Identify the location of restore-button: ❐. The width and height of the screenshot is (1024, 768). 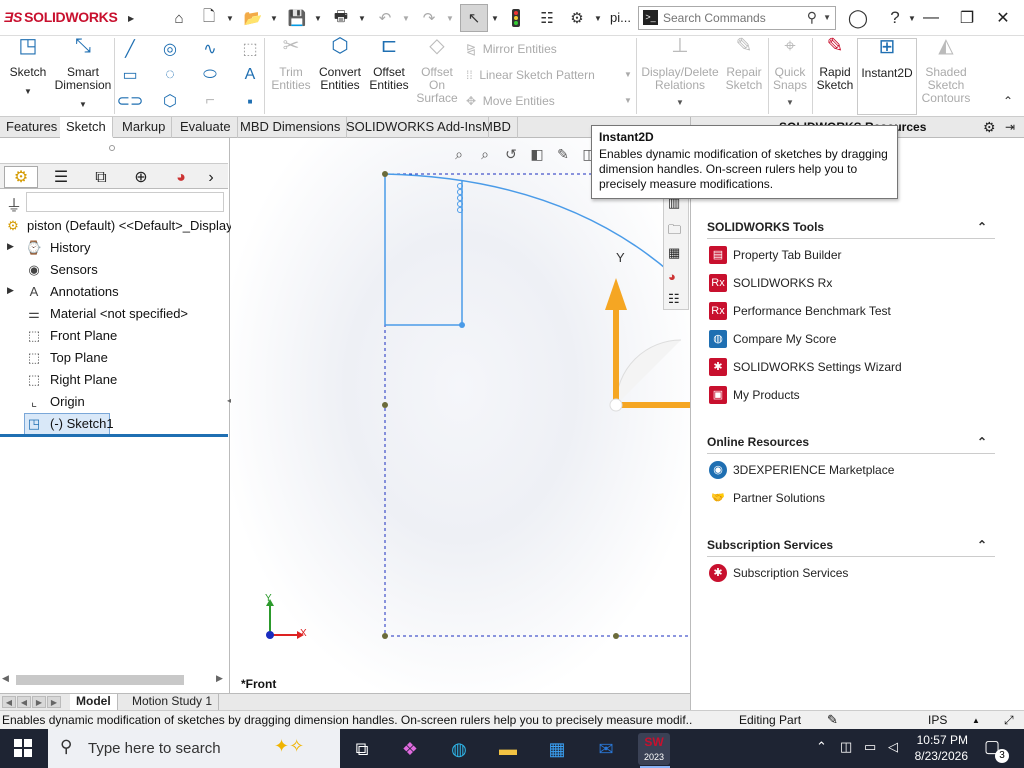
(967, 18).